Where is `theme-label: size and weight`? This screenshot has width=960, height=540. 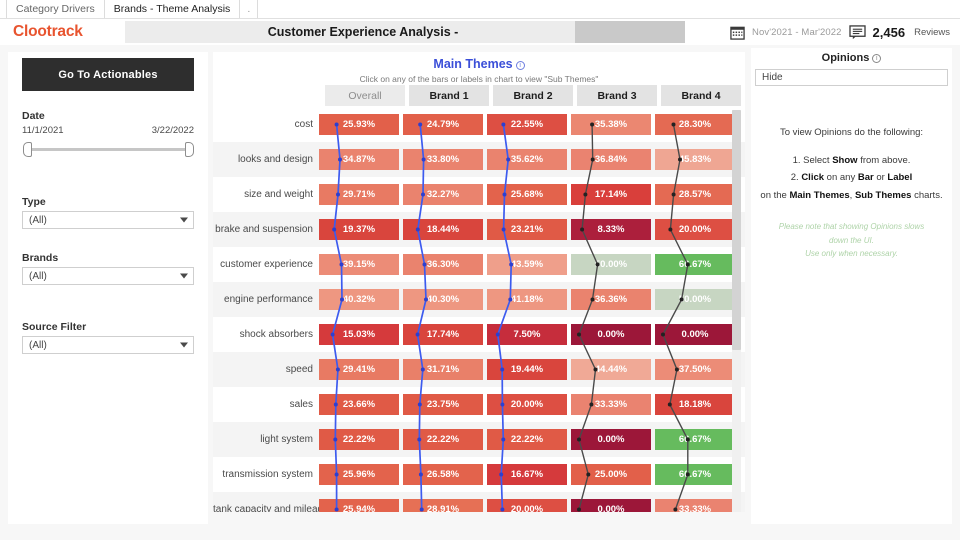
theme-label: size and weight is located at coordinates (266, 194).